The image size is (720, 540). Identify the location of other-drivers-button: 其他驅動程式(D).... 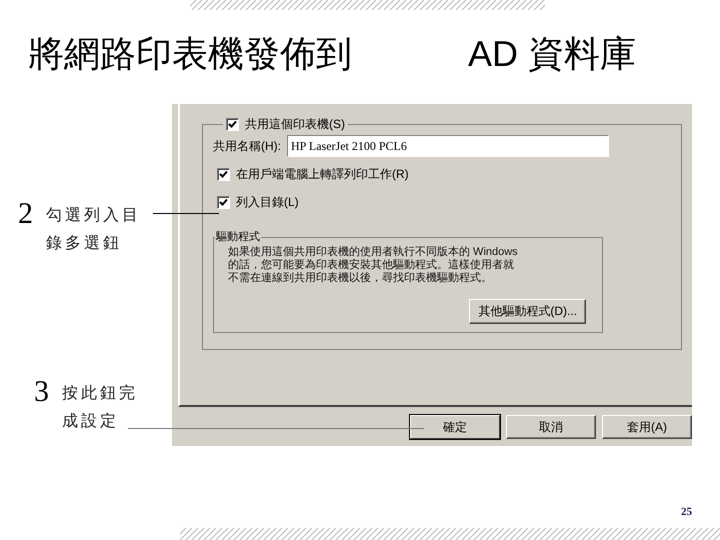
(527, 311).